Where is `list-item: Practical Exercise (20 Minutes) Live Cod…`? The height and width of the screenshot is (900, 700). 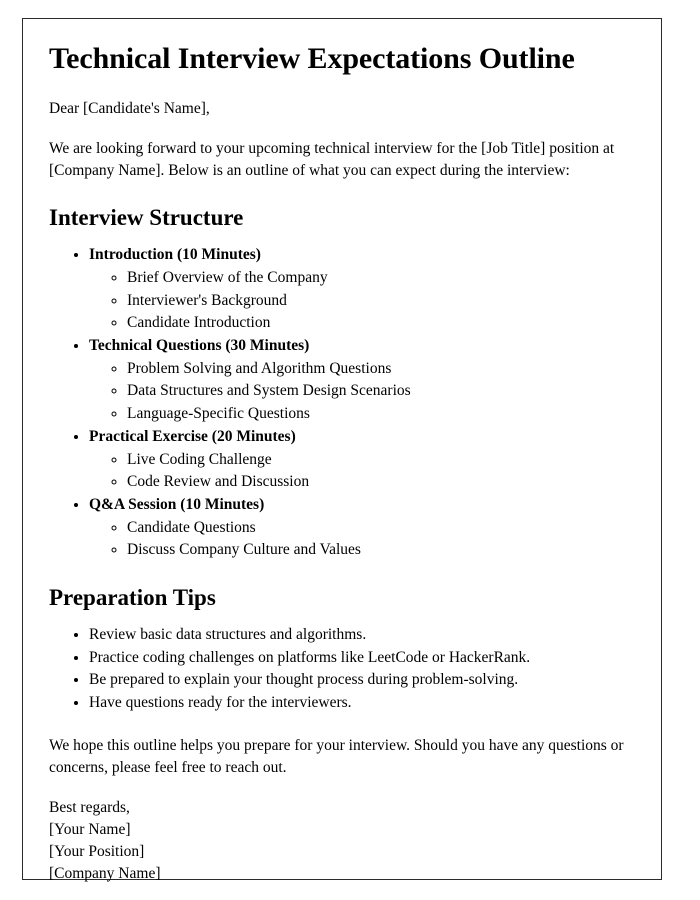 list-item: Practical Exercise (20 Minutes) Live Cod… is located at coordinates (363, 460).